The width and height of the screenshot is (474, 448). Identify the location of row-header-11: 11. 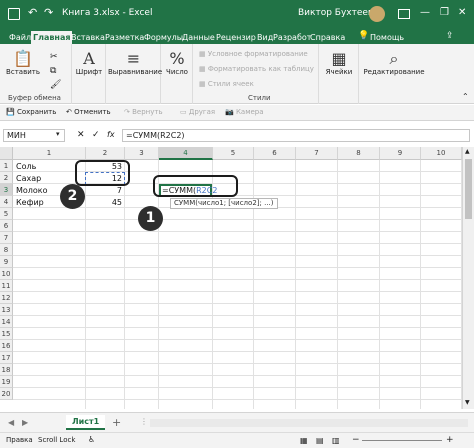
(6, 286).